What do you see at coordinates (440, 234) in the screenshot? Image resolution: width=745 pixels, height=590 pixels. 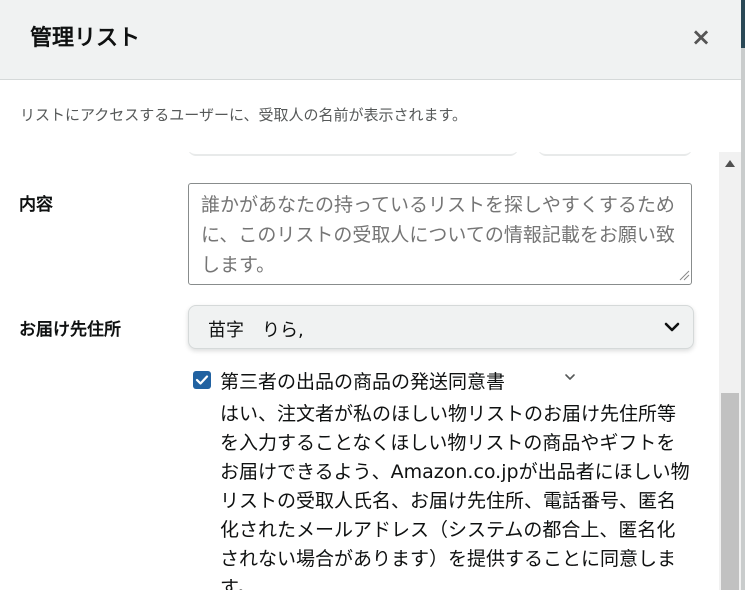 I see `content-textarea` at bounding box center [440, 234].